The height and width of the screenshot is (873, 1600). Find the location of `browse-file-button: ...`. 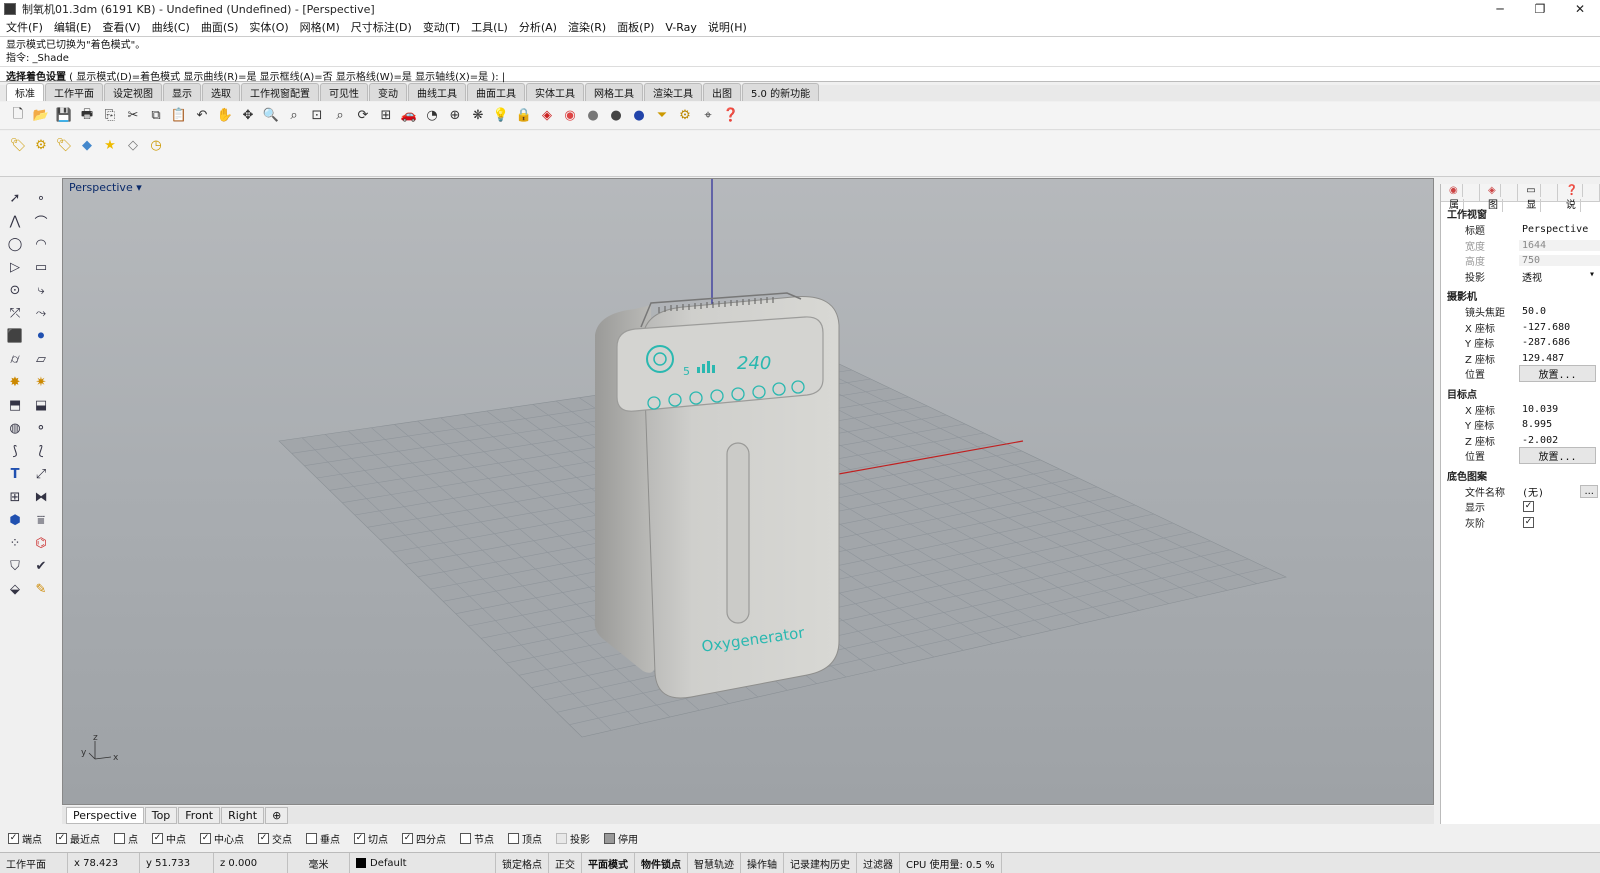

browse-file-button: ... is located at coordinates (1589, 491).